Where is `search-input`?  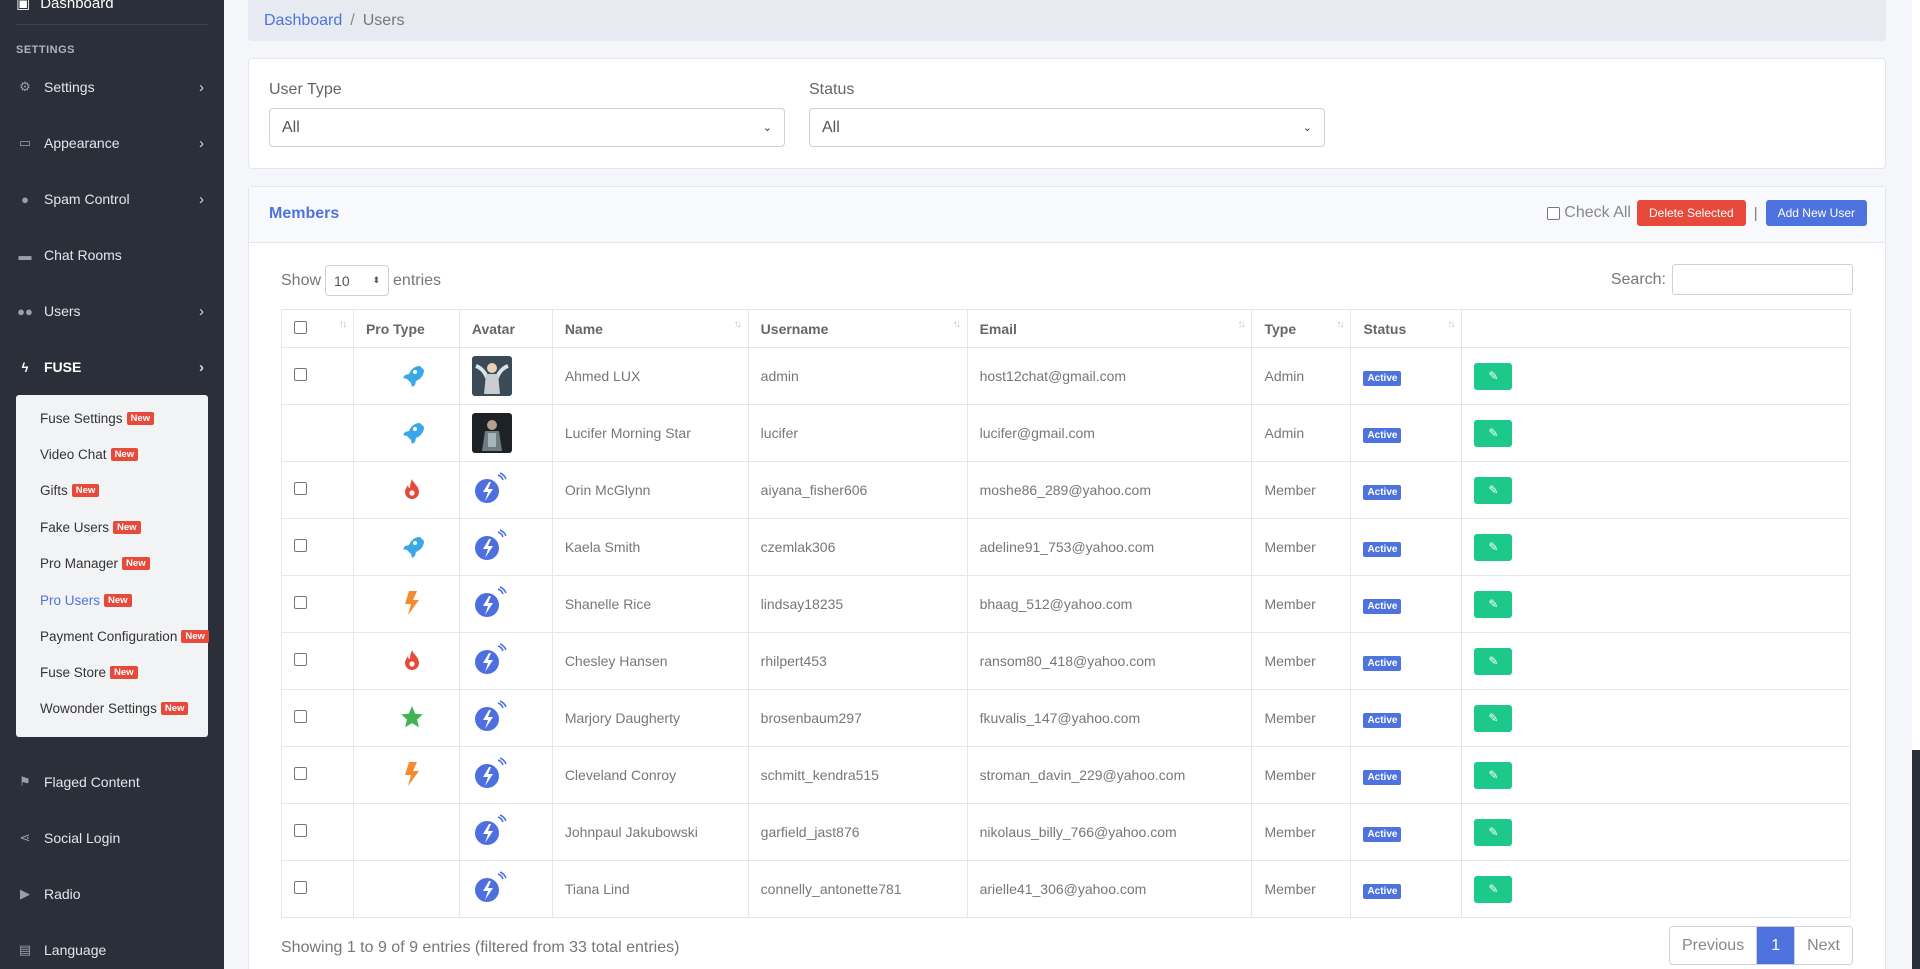
search-input is located at coordinates (1762, 279).